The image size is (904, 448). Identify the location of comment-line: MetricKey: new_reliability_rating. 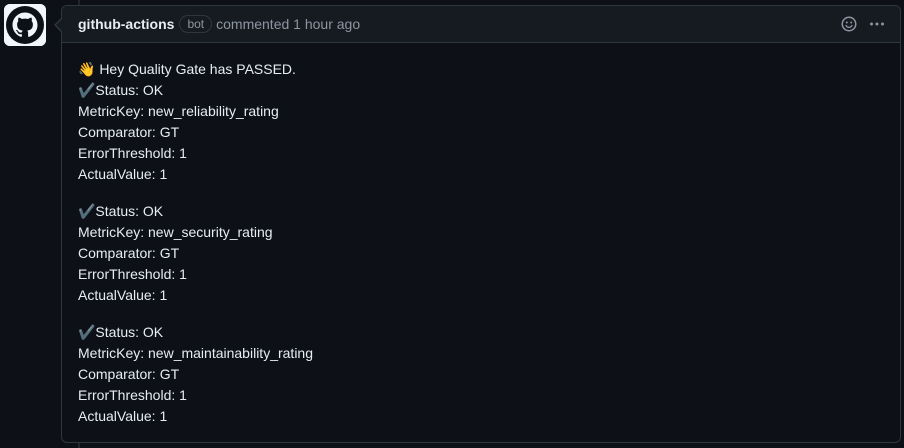
(178, 111).